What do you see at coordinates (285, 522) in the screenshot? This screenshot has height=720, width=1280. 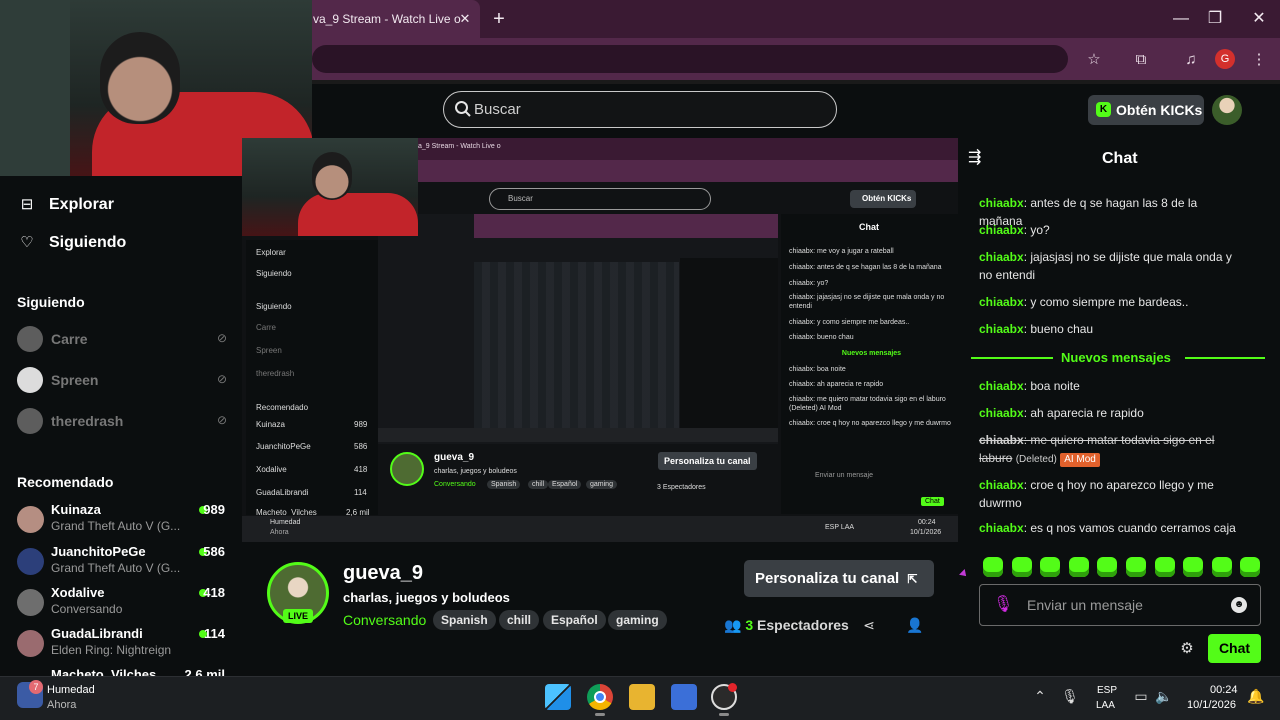 I see `nested-weather-title: Humedad` at bounding box center [285, 522].